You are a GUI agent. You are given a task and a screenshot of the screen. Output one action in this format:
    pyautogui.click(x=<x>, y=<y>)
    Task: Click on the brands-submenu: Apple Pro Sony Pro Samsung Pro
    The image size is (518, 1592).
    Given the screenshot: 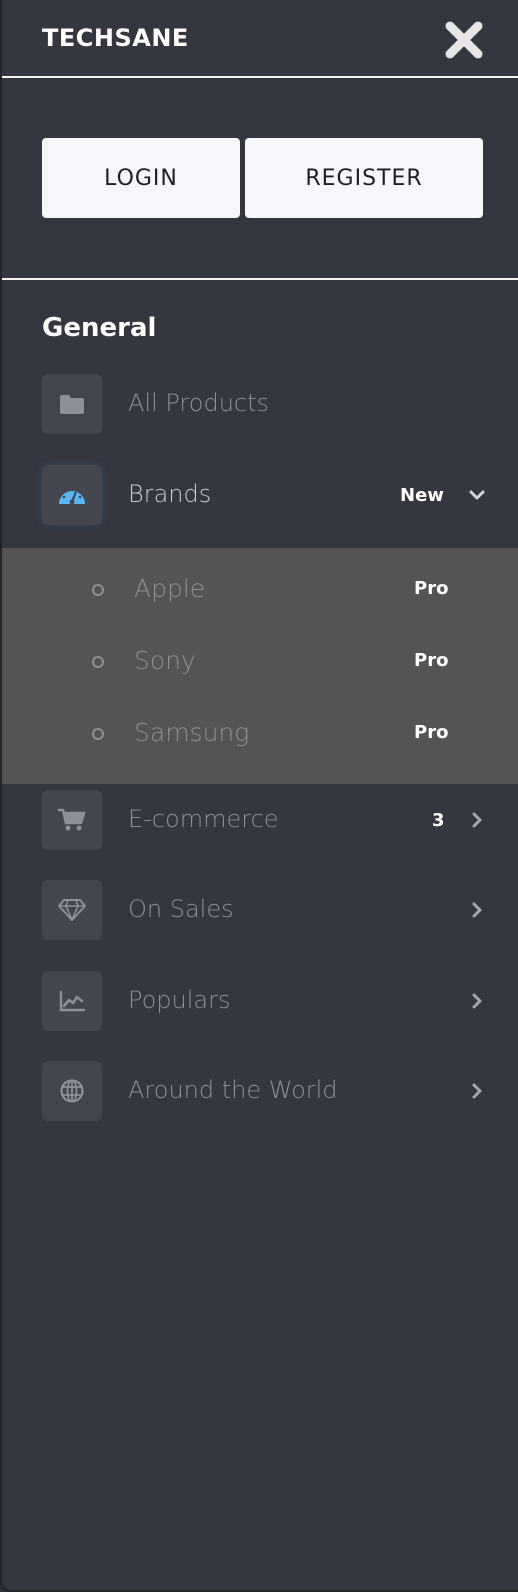 What is the action you would take?
    pyautogui.click(x=260, y=666)
    